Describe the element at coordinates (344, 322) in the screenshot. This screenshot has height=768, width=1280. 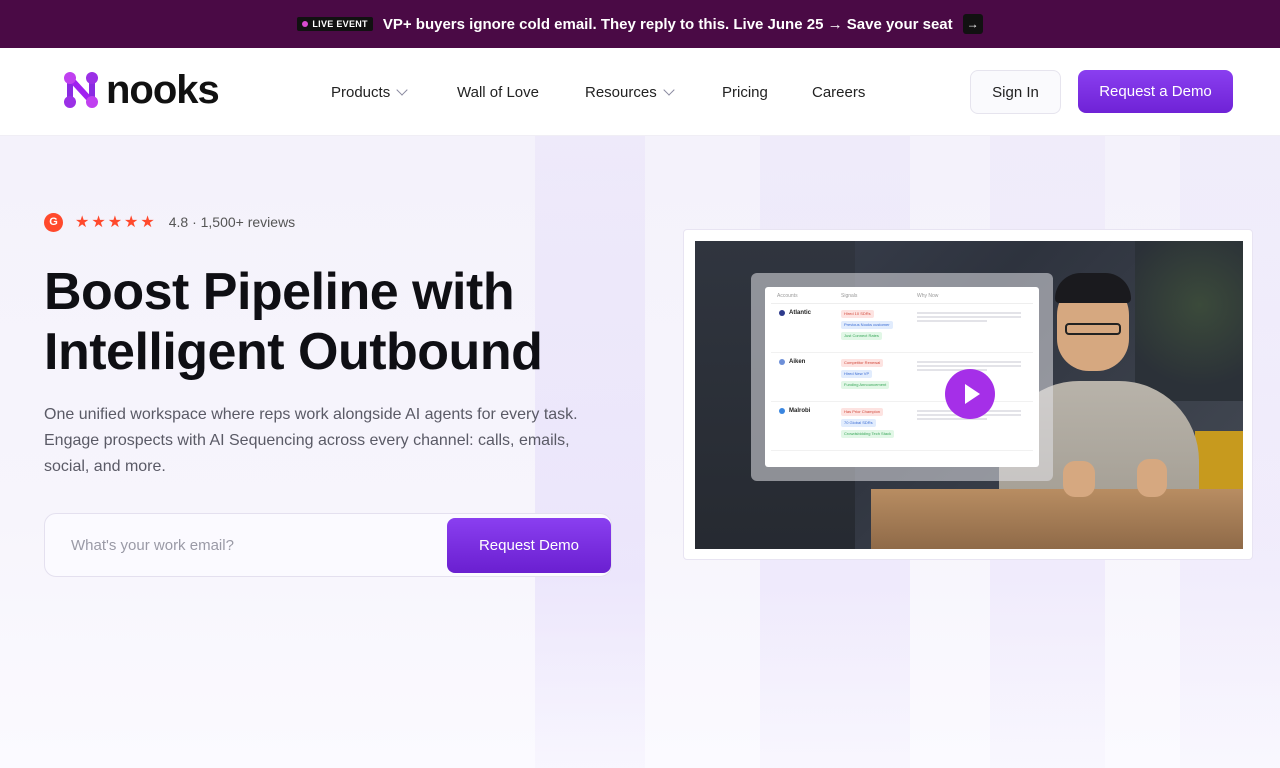
I see `hero-headline: Boost Pipeline with Intelligent Outbound` at that location.